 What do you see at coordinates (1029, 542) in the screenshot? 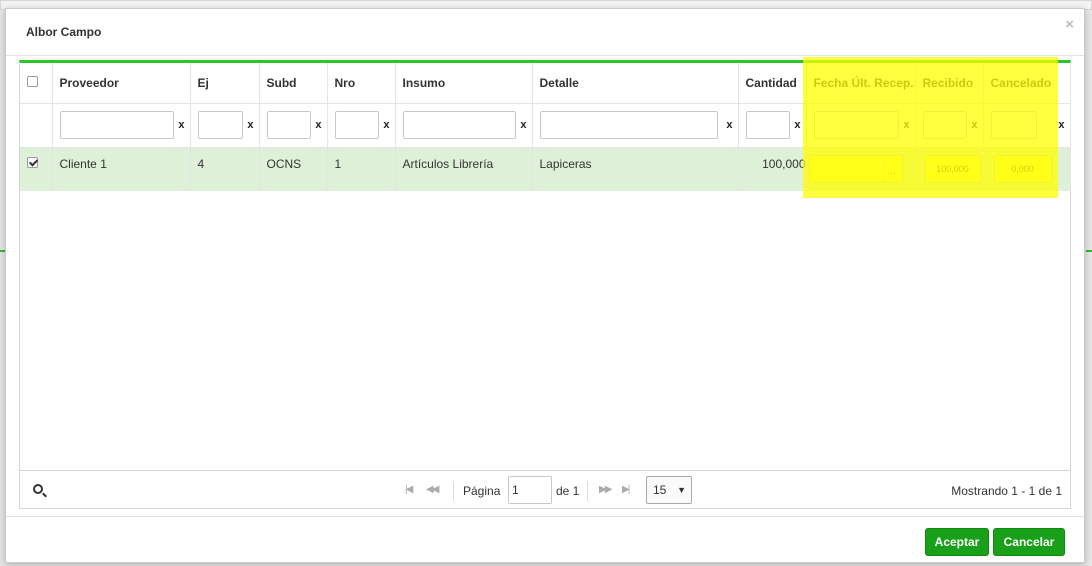
I see `cancel-button: Cancelar` at bounding box center [1029, 542].